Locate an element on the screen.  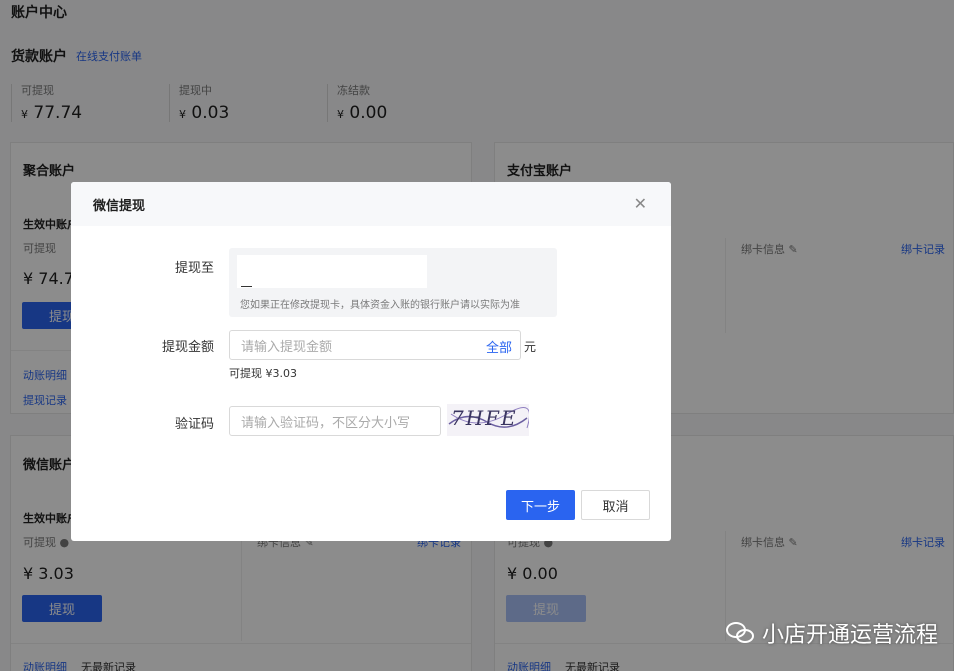
captcha-text: 7HFE is located at coordinates (484, 418).